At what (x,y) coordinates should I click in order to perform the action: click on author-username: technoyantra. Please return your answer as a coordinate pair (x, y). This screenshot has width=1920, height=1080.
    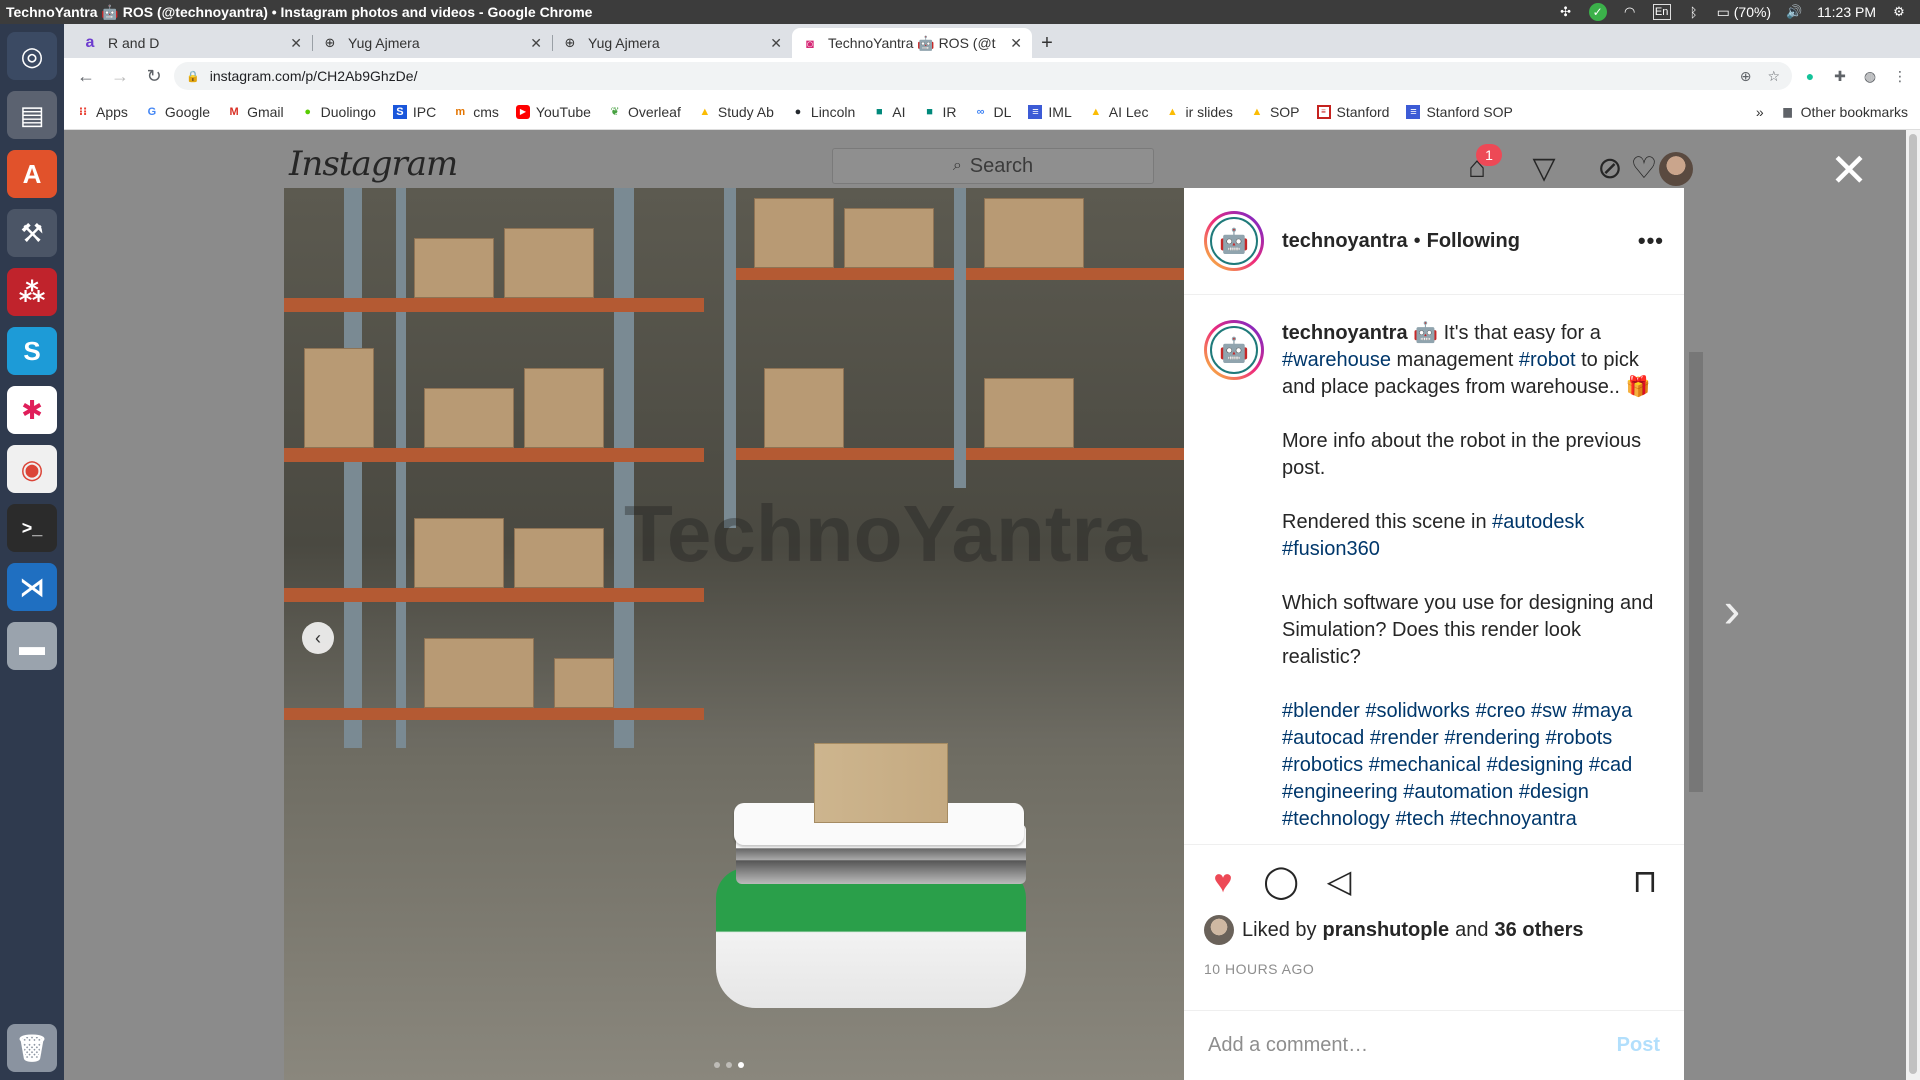
    Looking at the image, I should click on (1345, 241).